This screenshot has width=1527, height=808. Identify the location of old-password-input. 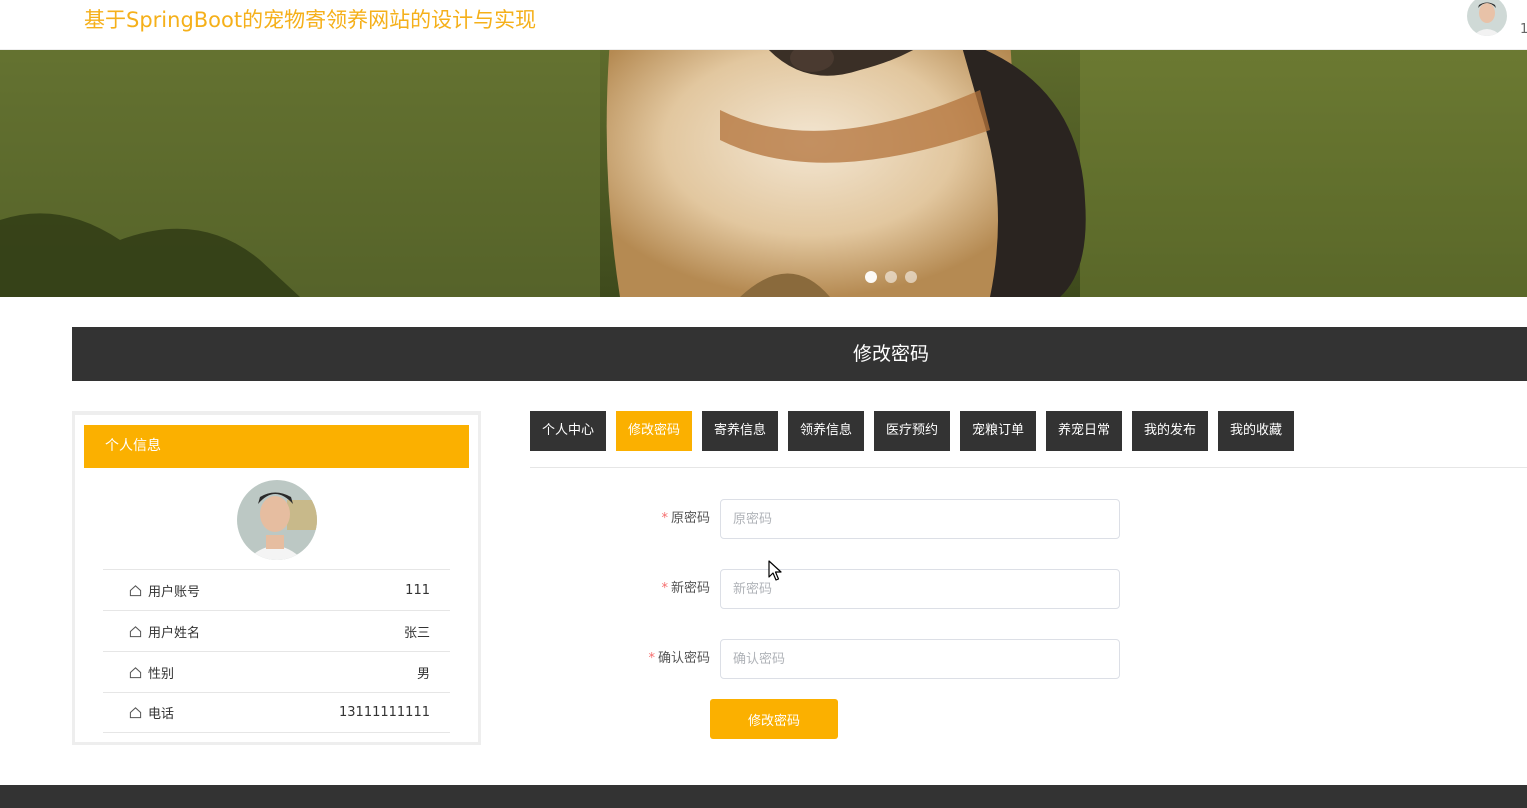
(920, 519).